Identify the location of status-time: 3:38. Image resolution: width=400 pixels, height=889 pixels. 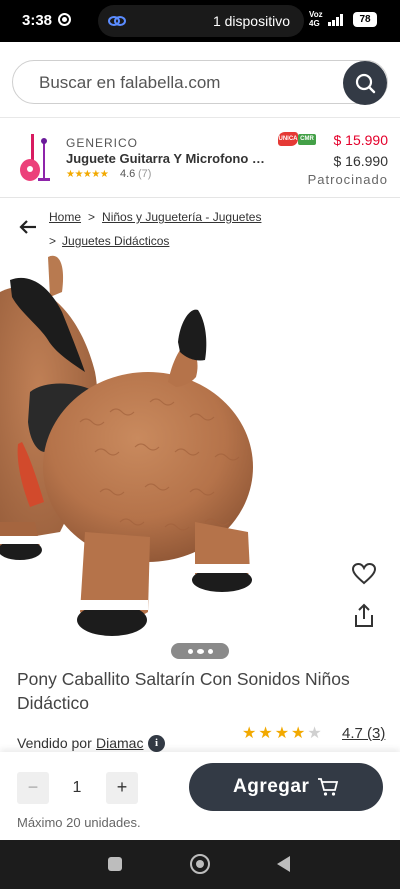
(37, 20).